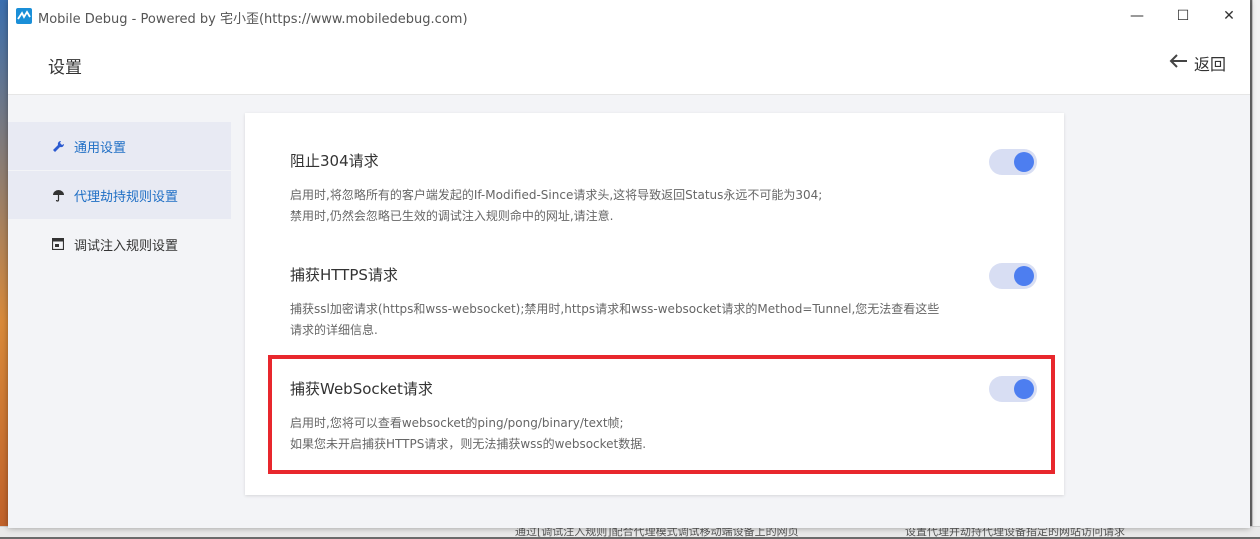  I want to click on sidebar-item-proxy-rules: 代理劫持规则设置, so click(119, 195).